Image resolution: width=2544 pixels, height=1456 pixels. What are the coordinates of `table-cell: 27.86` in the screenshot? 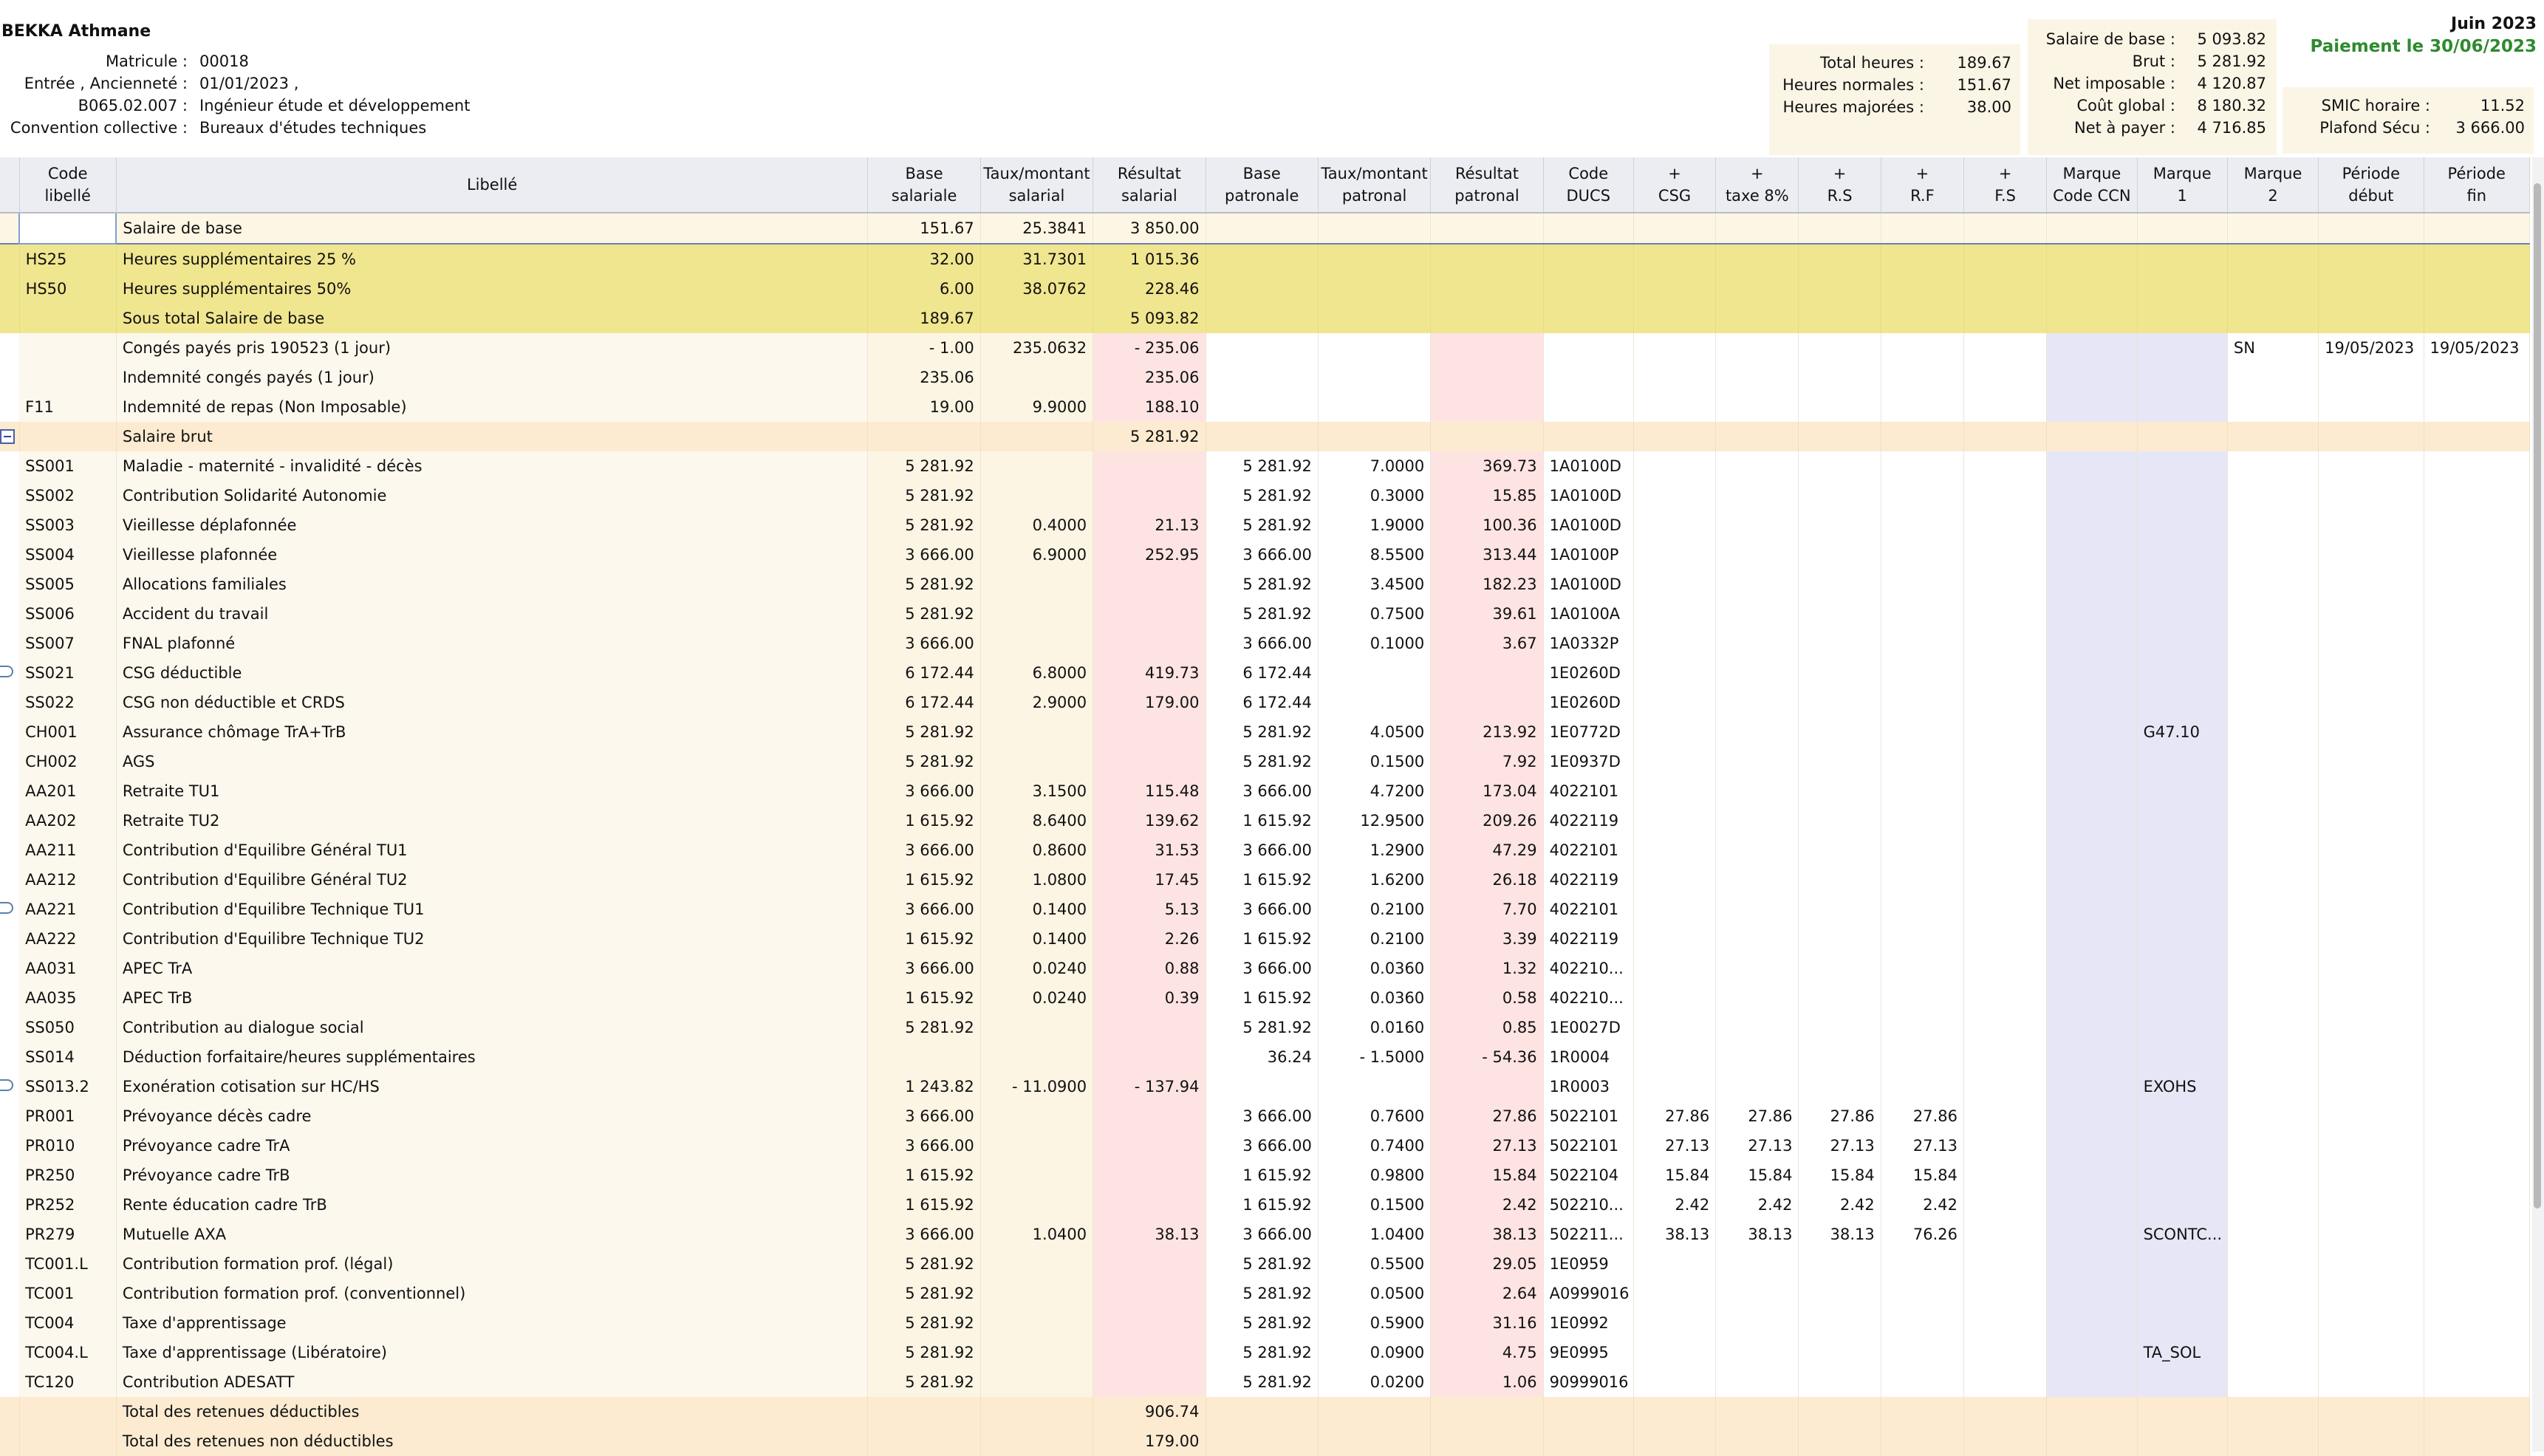 It's located at (1757, 1116).